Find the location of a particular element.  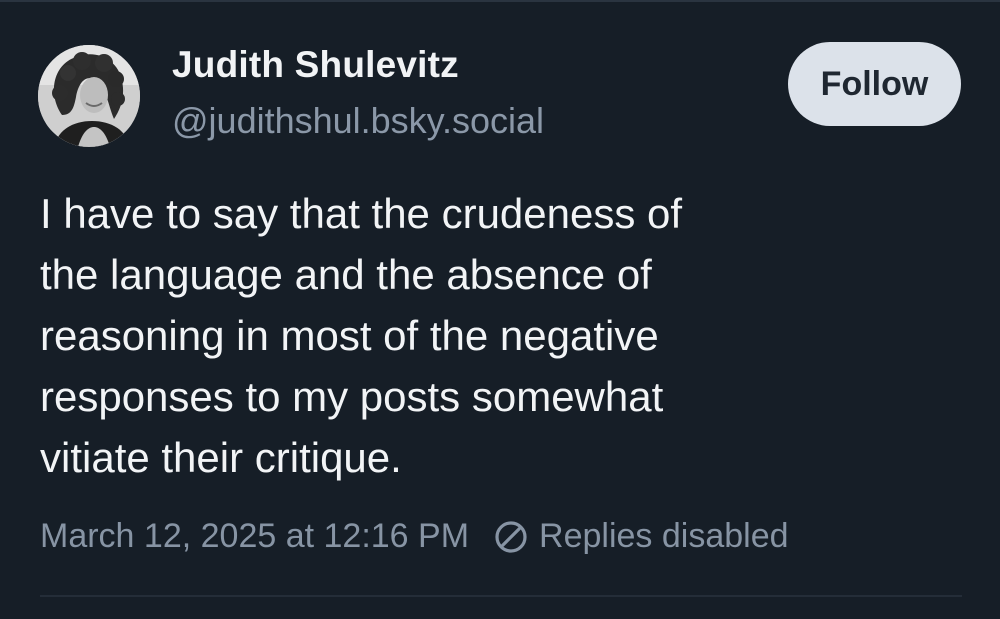

avatar is located at coordinates (89, 96).